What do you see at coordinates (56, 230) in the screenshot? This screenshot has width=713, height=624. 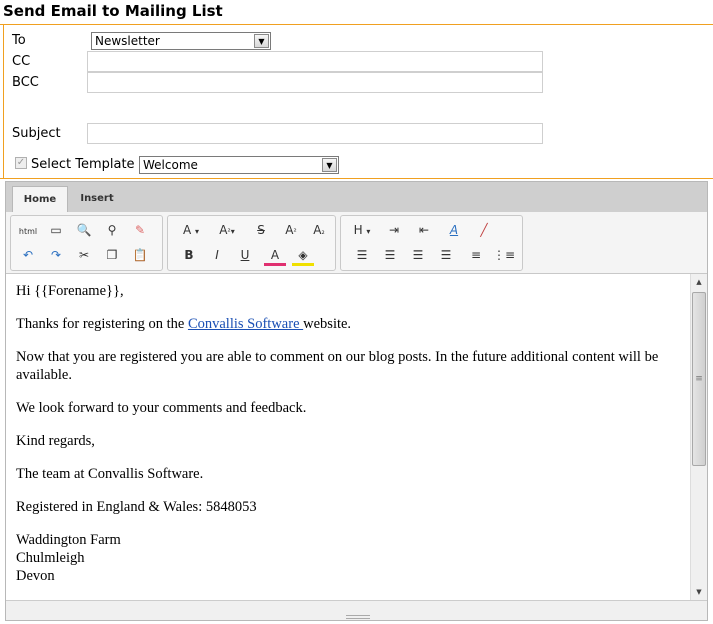 I see `design-mode-icon: ▭` at bounding box center [56, 230].